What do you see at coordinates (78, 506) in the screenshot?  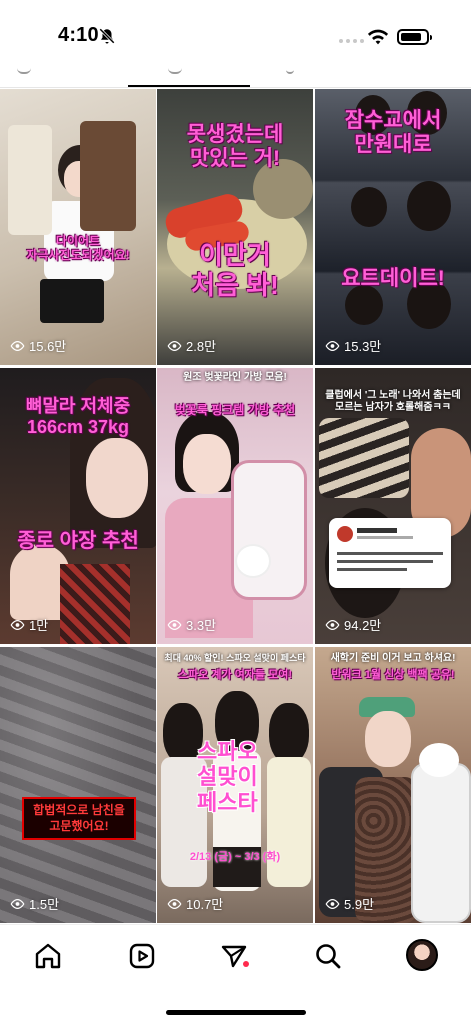 I see `reel-tile: 뼈말라 저체중 166cm 37kg 종로 야장 추천 1만` at bounding box center [78, 506].